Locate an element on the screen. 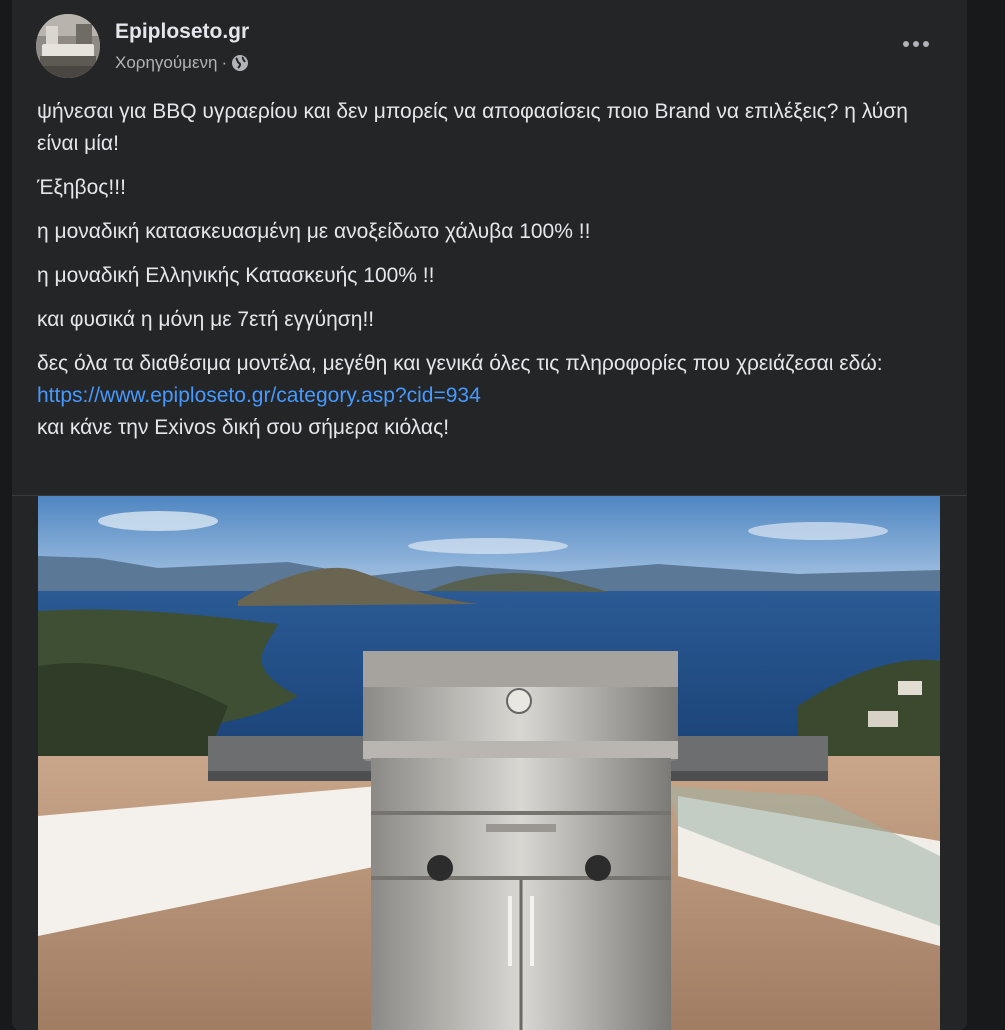 The image size is (1005, 1030). post-line-greek: η μοναδική Ελληνικής Κατασκευής 100% !! is located at coordinates (236, 275).